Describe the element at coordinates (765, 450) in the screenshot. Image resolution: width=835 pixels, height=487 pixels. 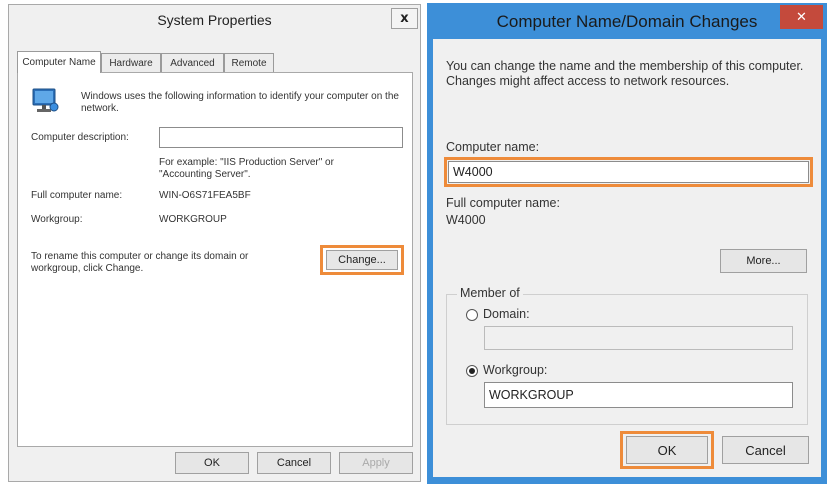
I see `cancel-button: Cancel` at that location.